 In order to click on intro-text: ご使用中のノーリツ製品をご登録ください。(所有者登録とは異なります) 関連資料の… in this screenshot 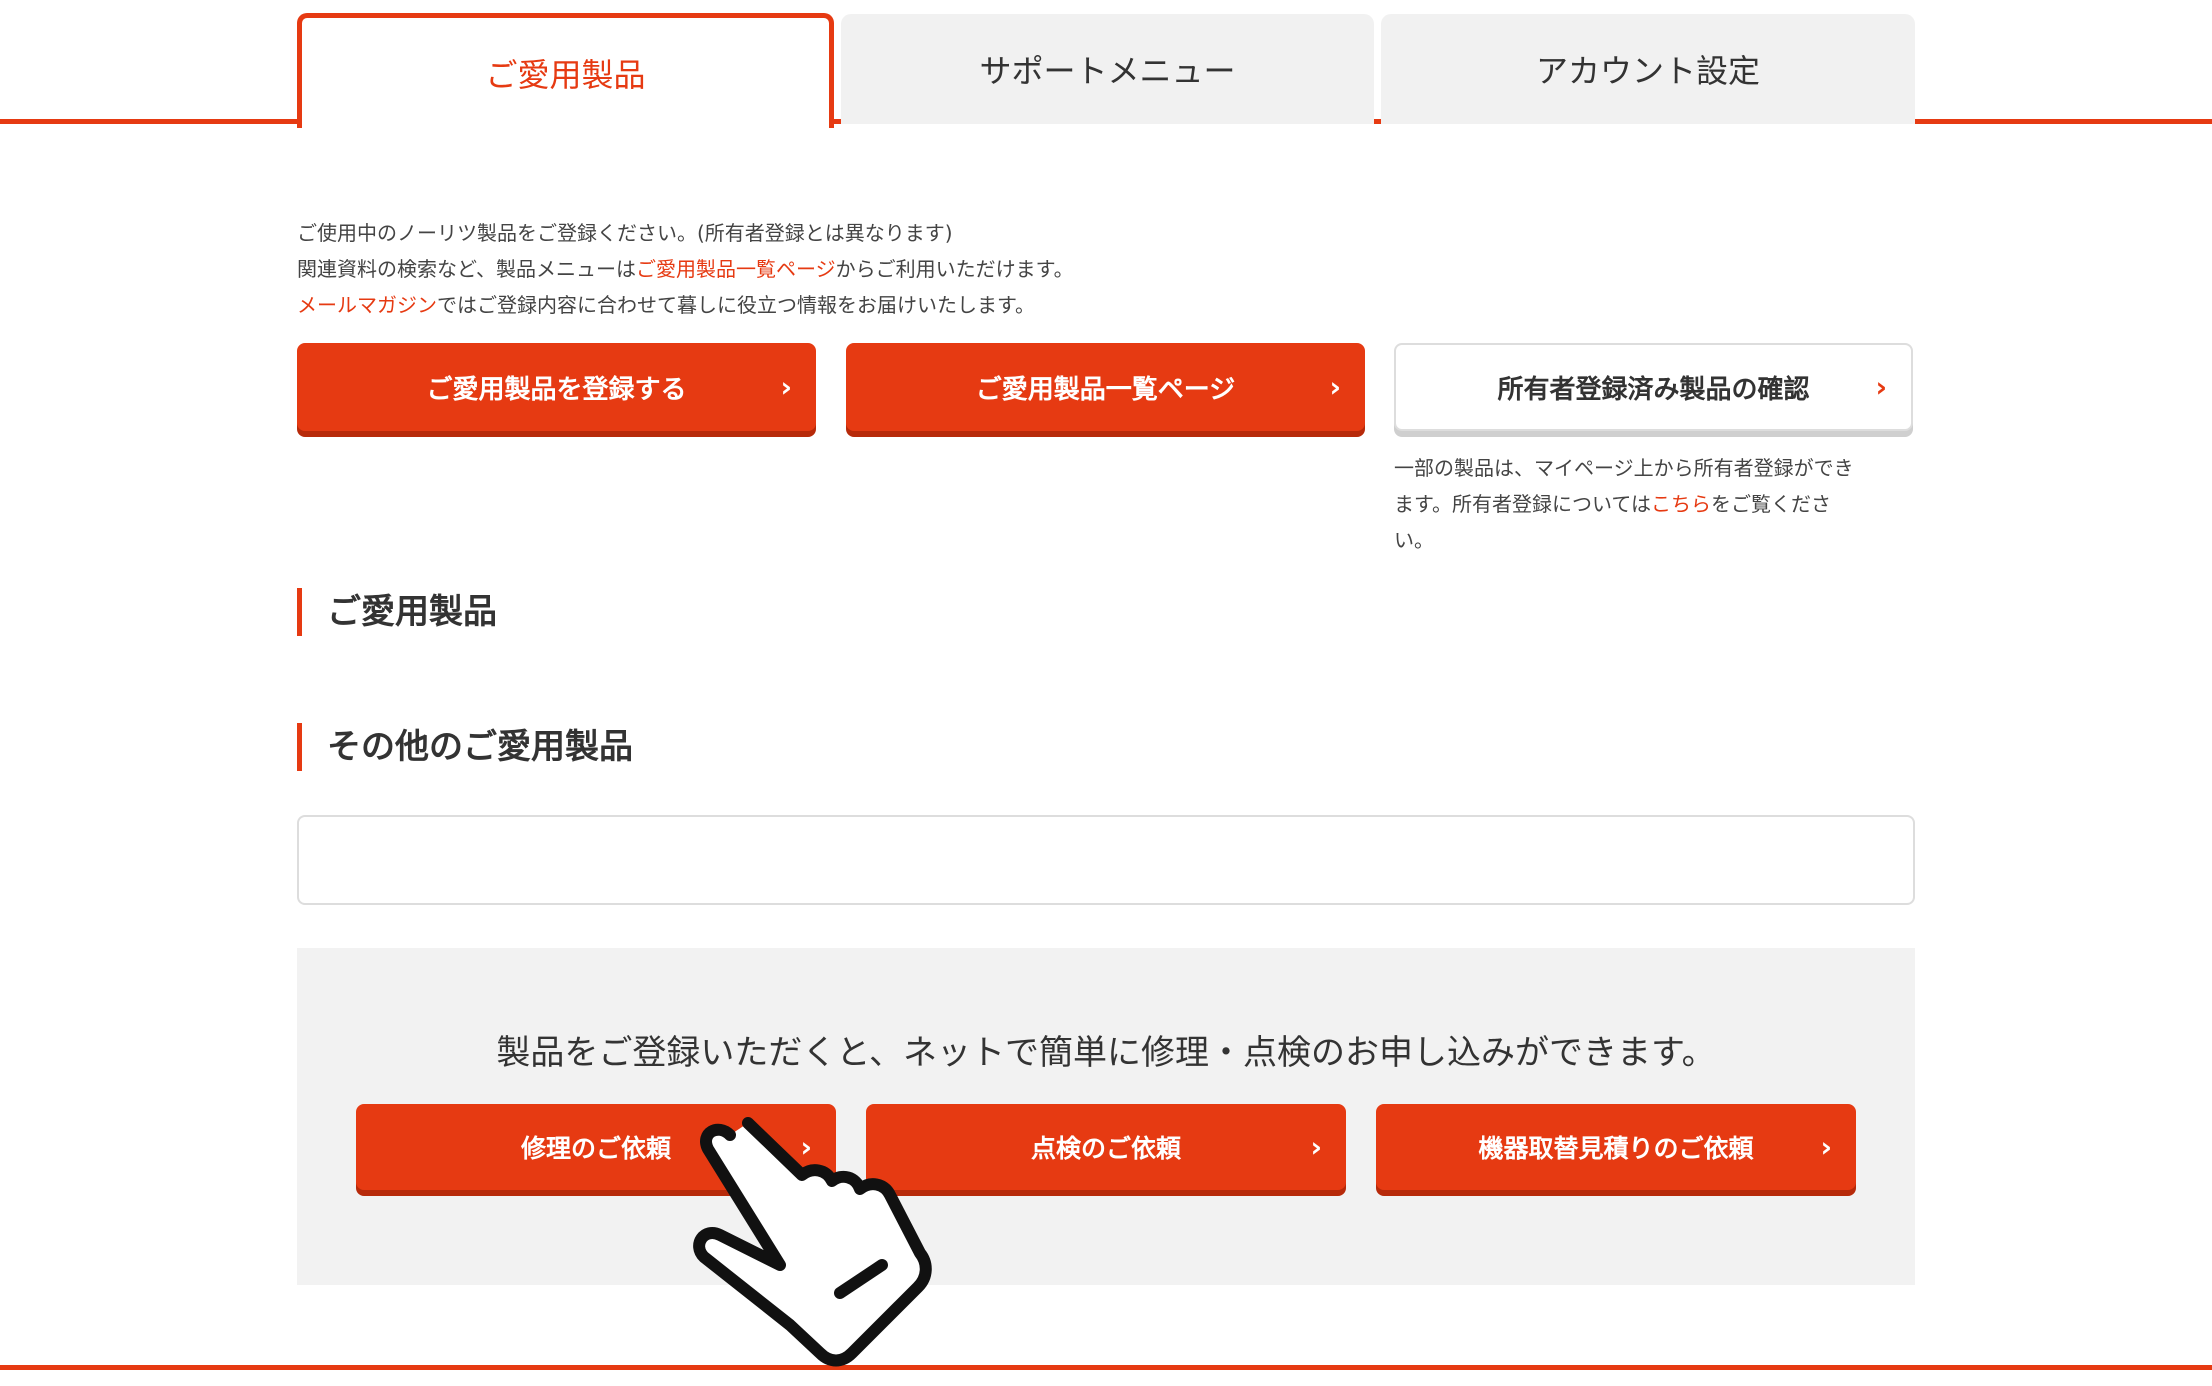, I will do `click(685, 269)`.